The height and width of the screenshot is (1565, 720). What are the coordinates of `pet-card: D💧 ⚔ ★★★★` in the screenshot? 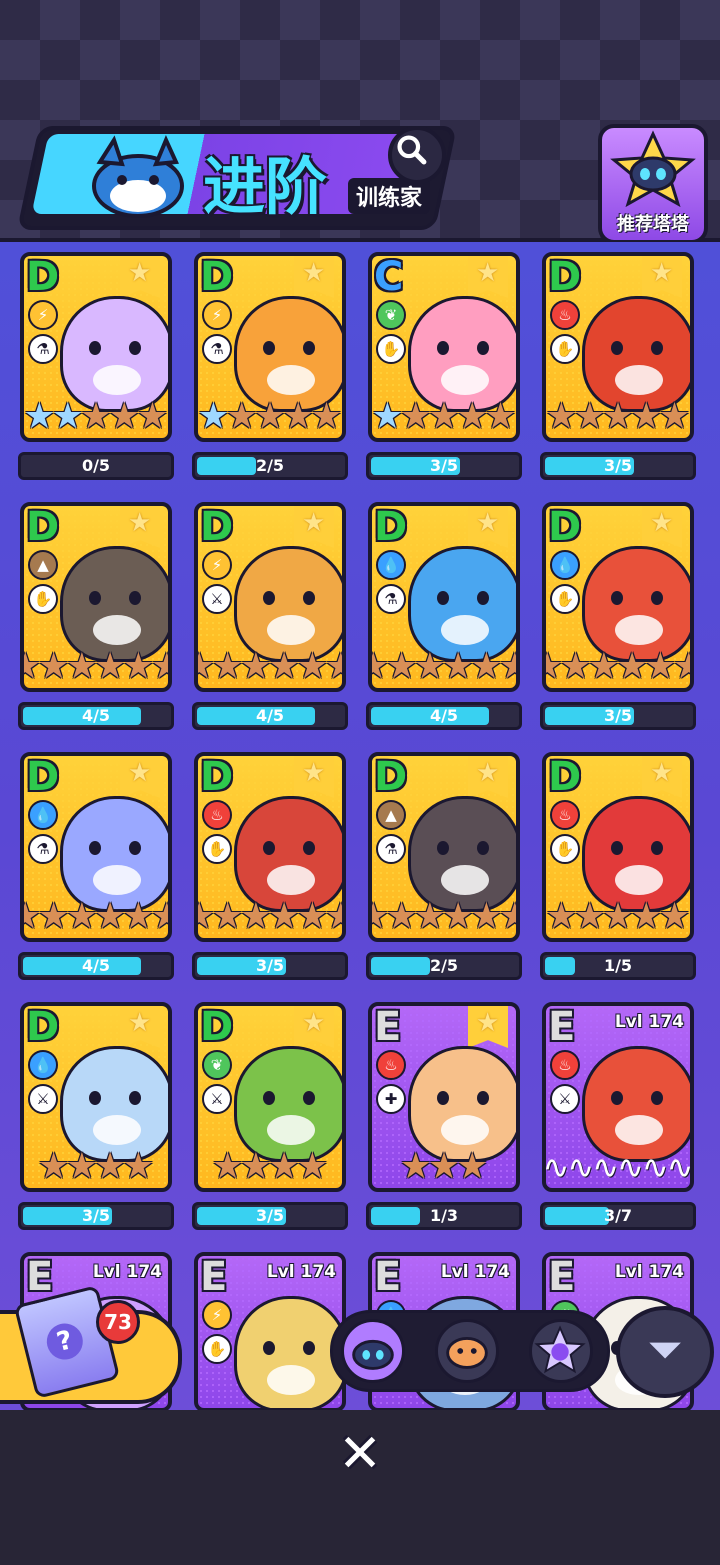 It's located at (96, 1097).